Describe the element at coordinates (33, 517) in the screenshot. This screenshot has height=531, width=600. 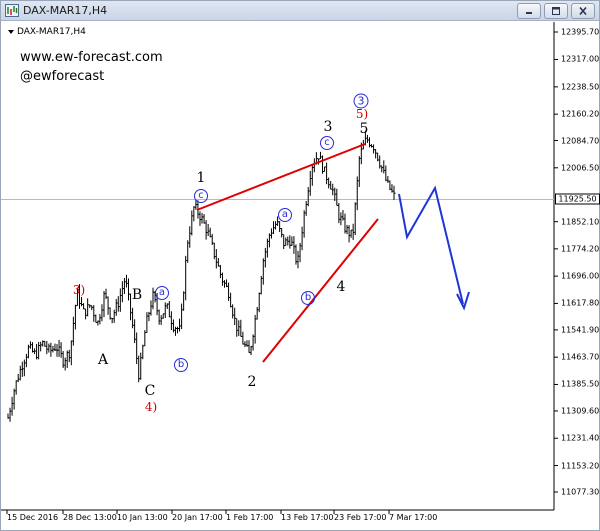
I see `time-tick-label: 15 Dec 2016` at that location.